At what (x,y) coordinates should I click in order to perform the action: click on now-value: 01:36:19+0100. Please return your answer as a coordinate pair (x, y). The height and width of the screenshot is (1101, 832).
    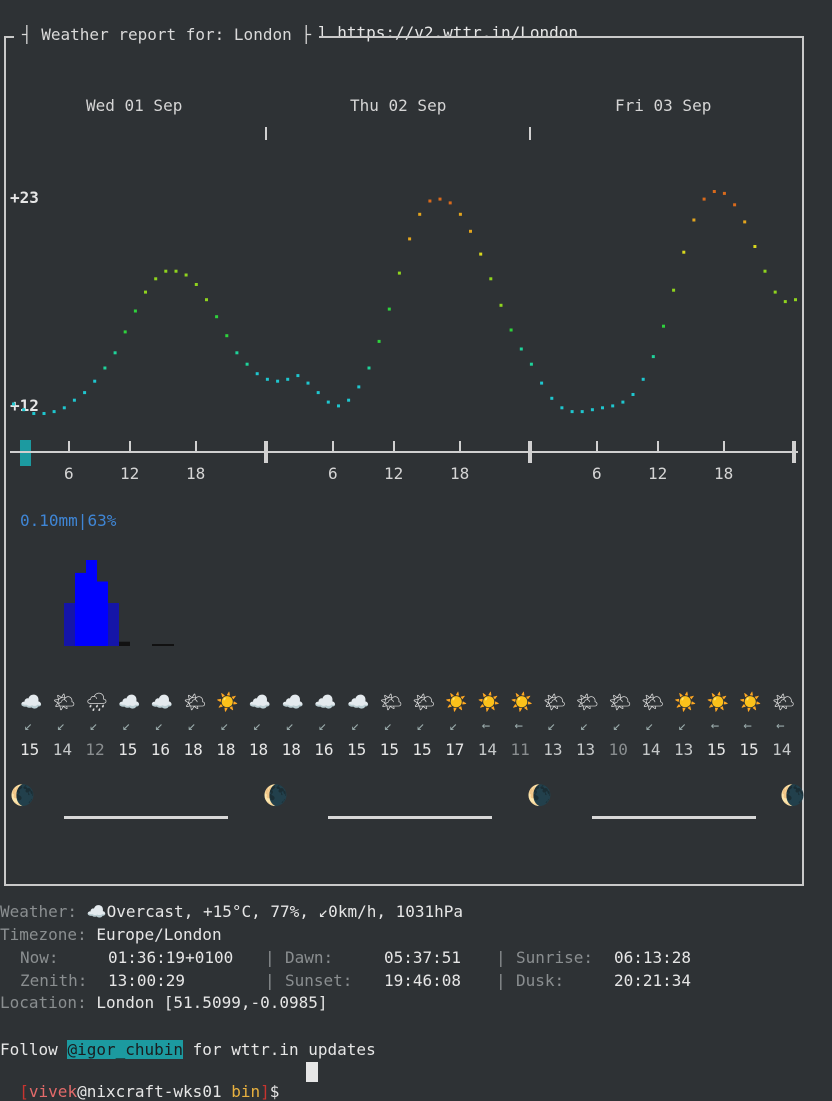
    Looking at the image, I should click on (171, 957).